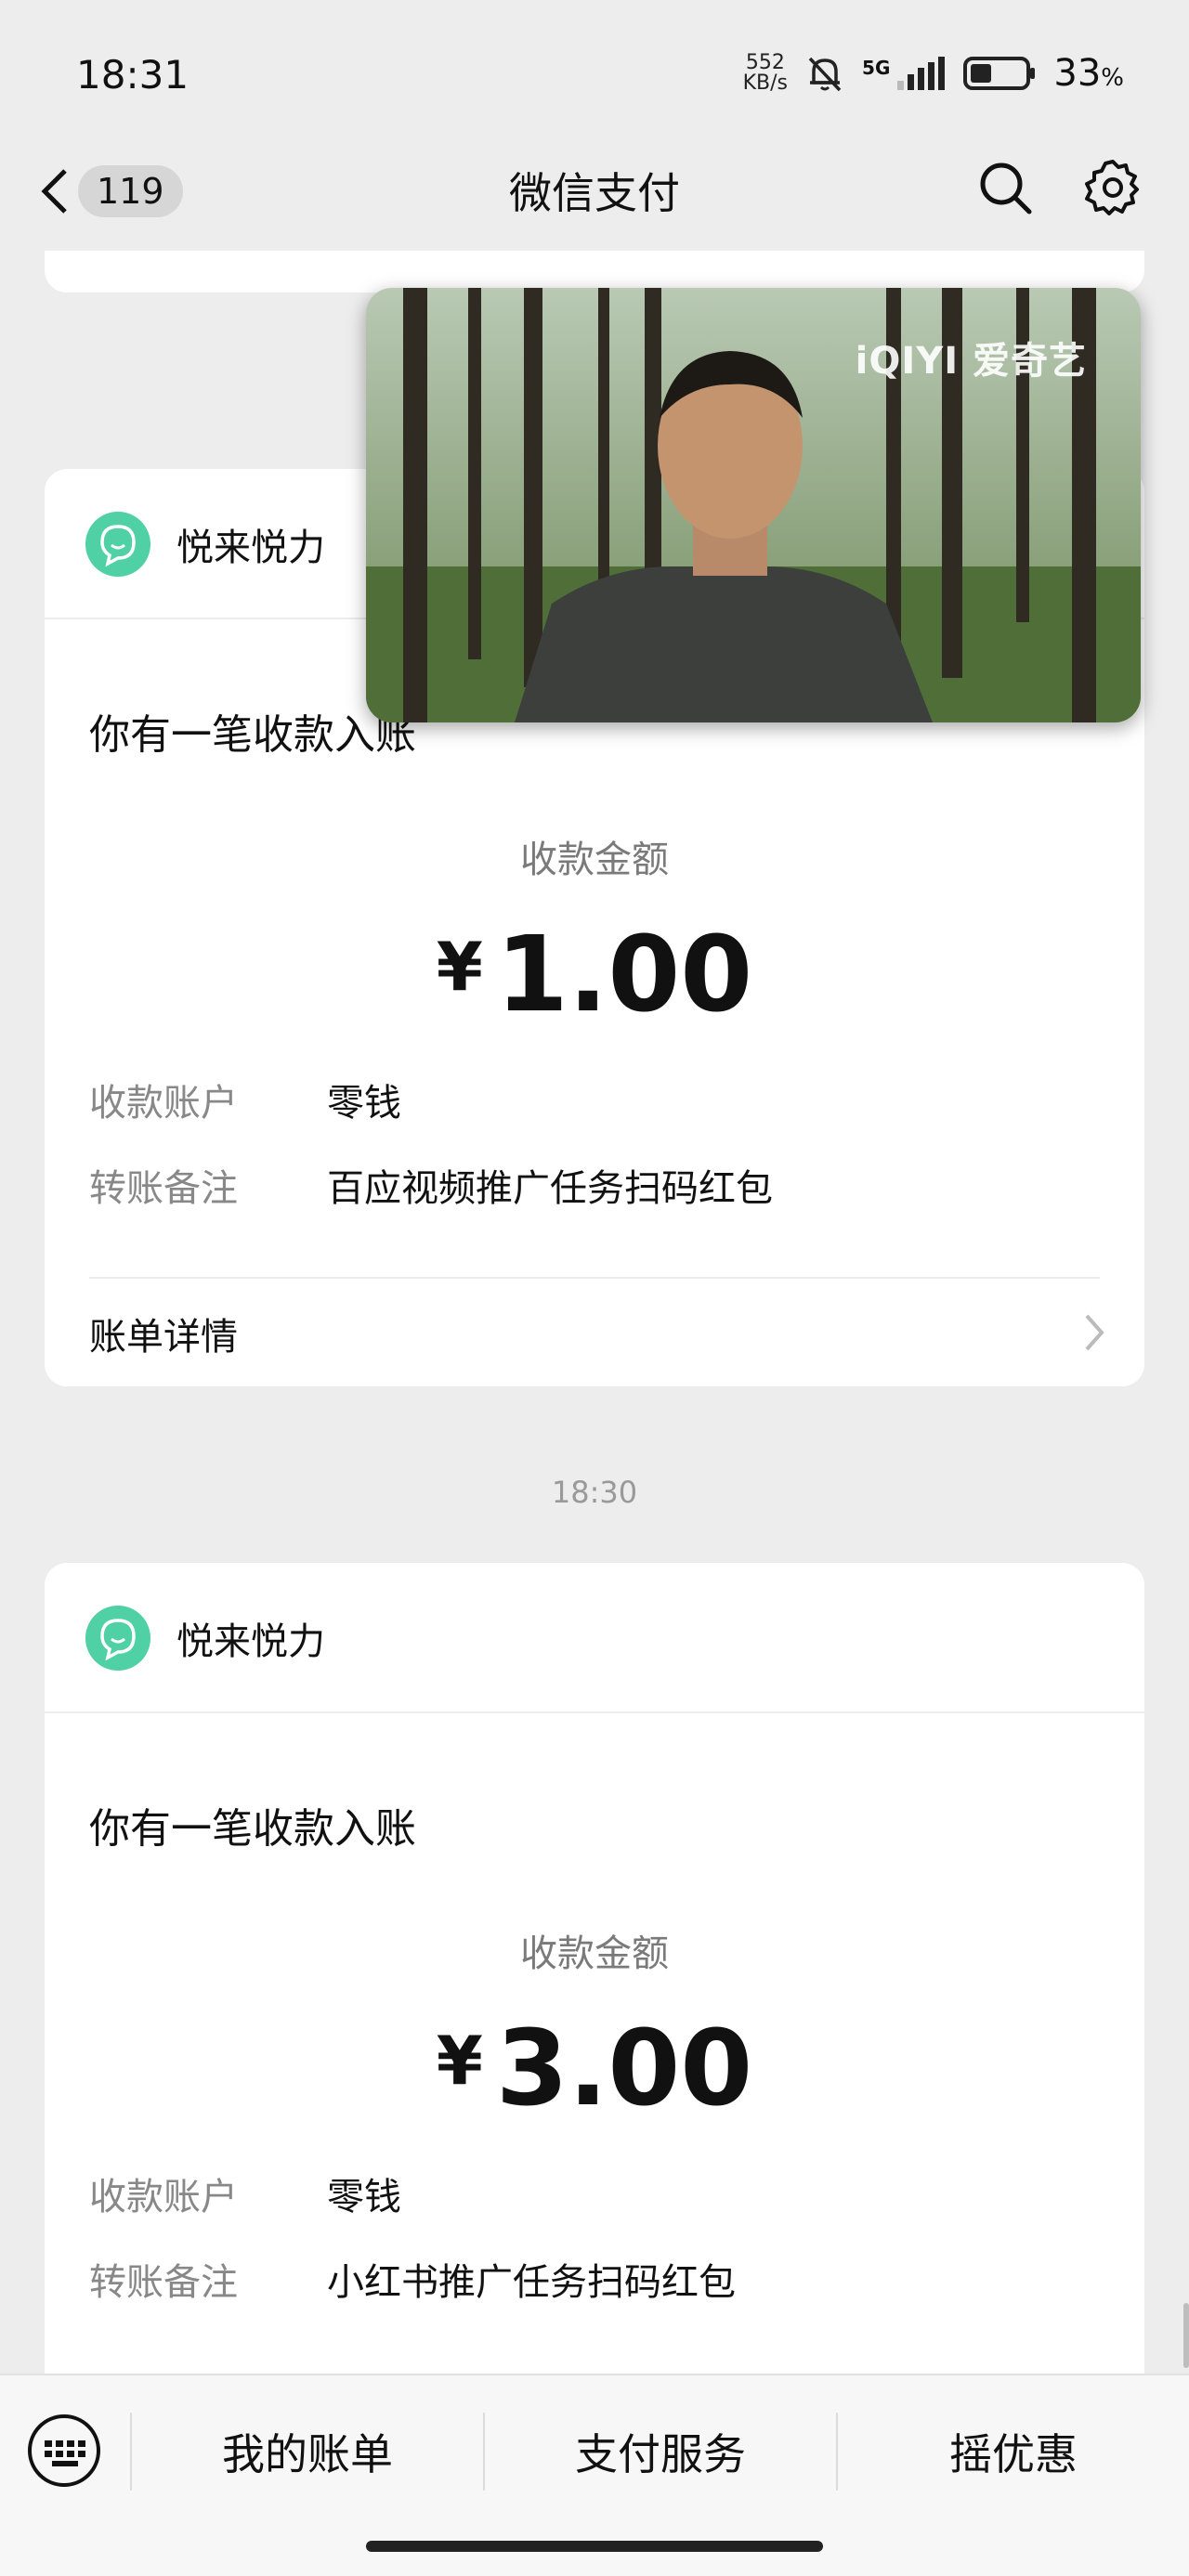 This screenshot has height=2576, width=1189. I want to click on timestamp: 18:30, so click(594, 1493).